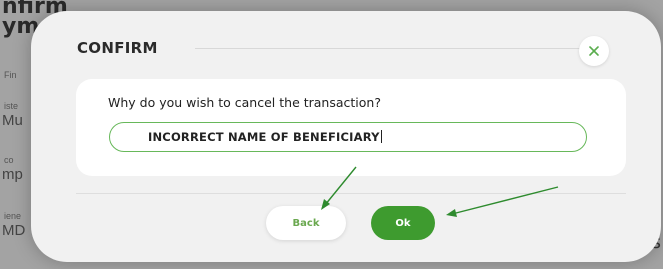  What do you see at coordinates (12, 174) in the screenshot?
I see `background-value: mp` at bounding box center [12, 174].